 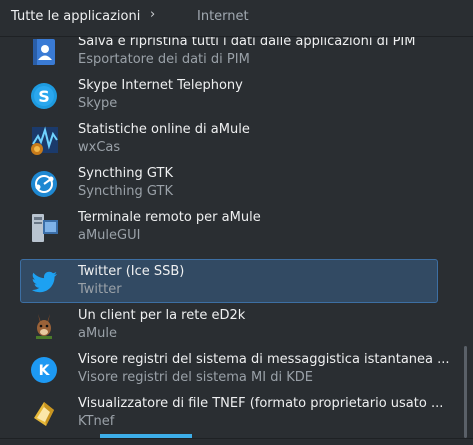 I want to click on app-subtitle: wxCas, so click(x=99, y=147).